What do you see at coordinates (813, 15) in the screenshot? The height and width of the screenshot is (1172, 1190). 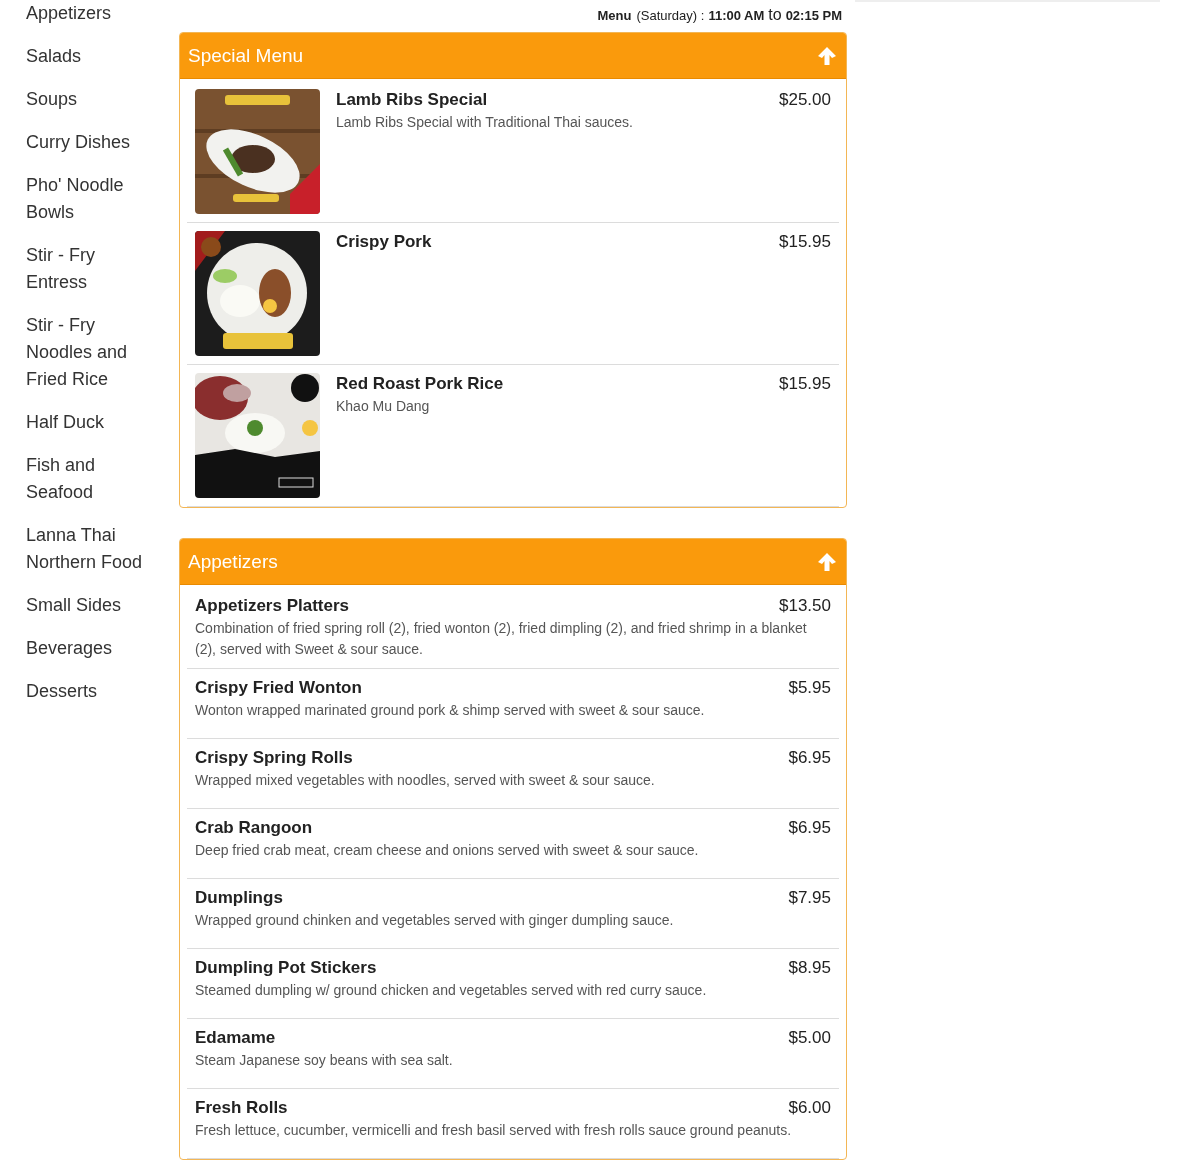 I see `close-time: 02:15 PM` at bounding box center [813, 15].